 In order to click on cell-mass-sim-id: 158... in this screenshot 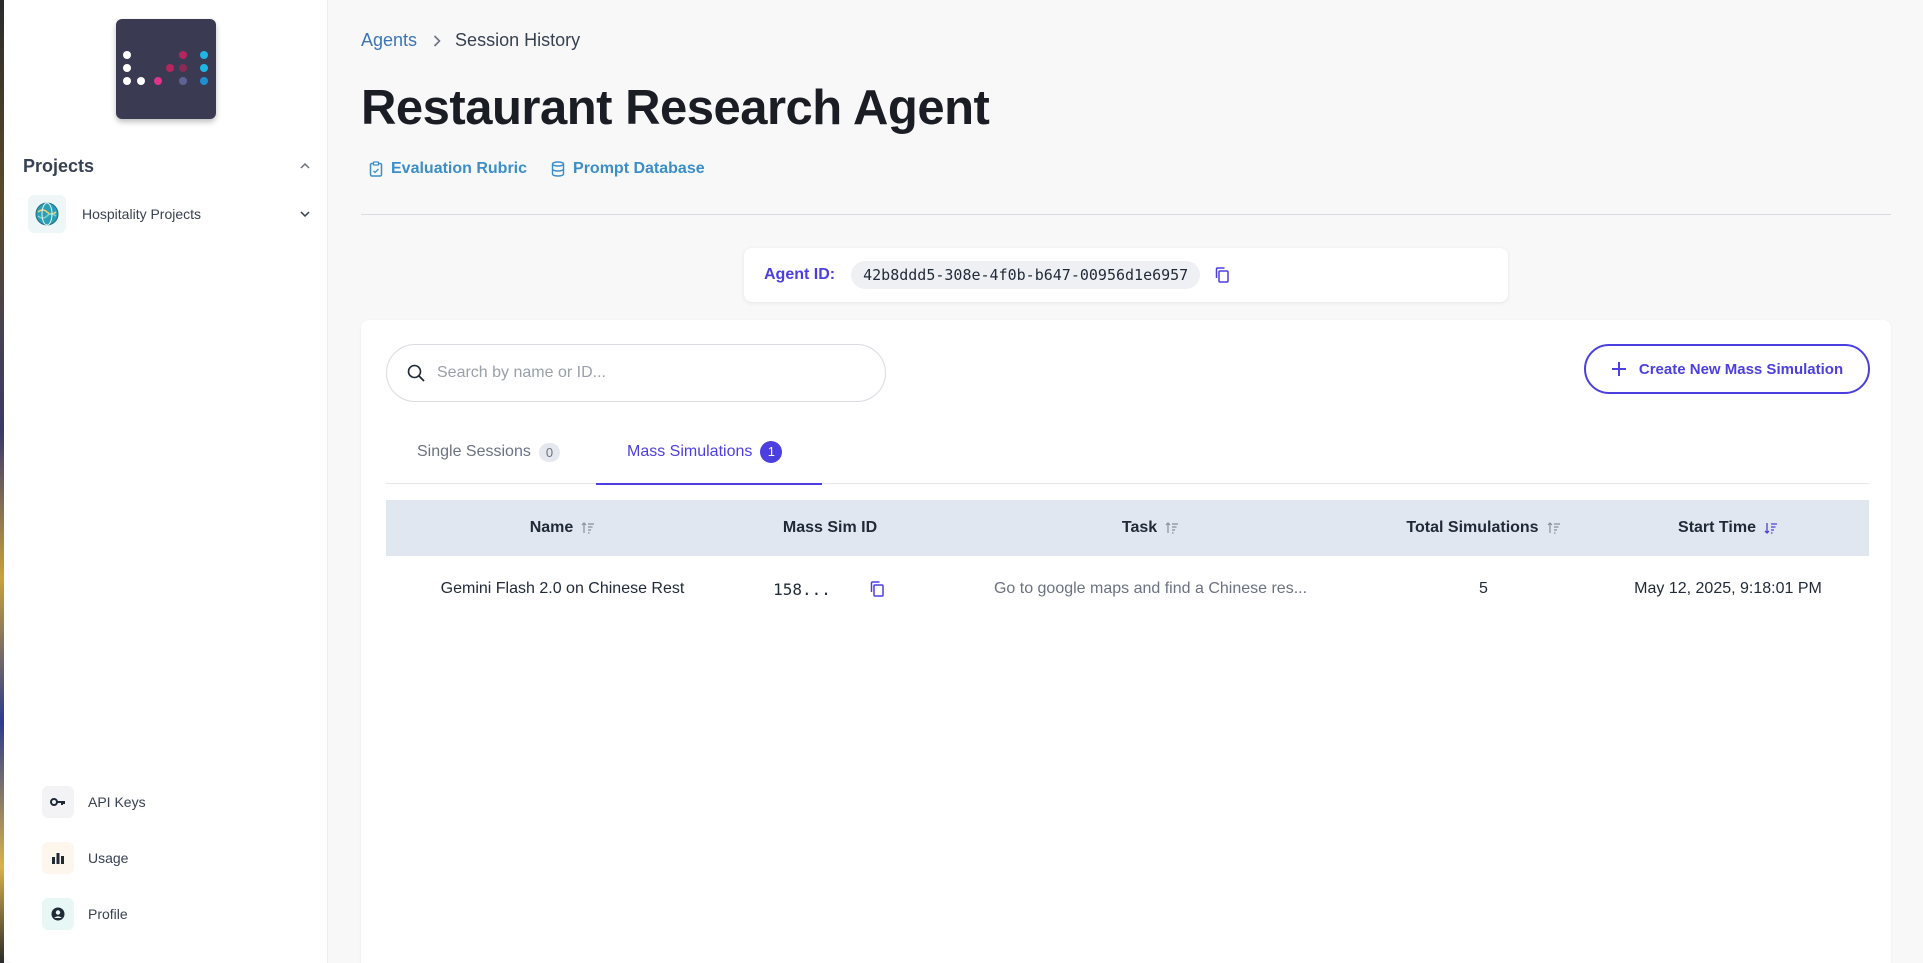, I will do `click(830, 589)`.